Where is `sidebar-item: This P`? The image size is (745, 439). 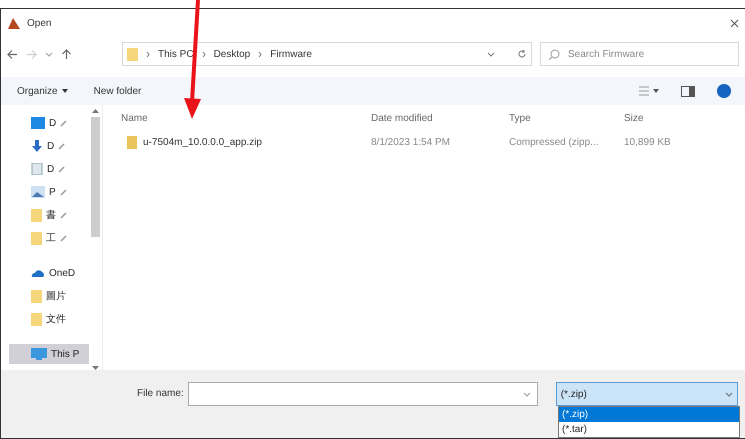
sidebar-item: This P is located at coordinates (49, 354).